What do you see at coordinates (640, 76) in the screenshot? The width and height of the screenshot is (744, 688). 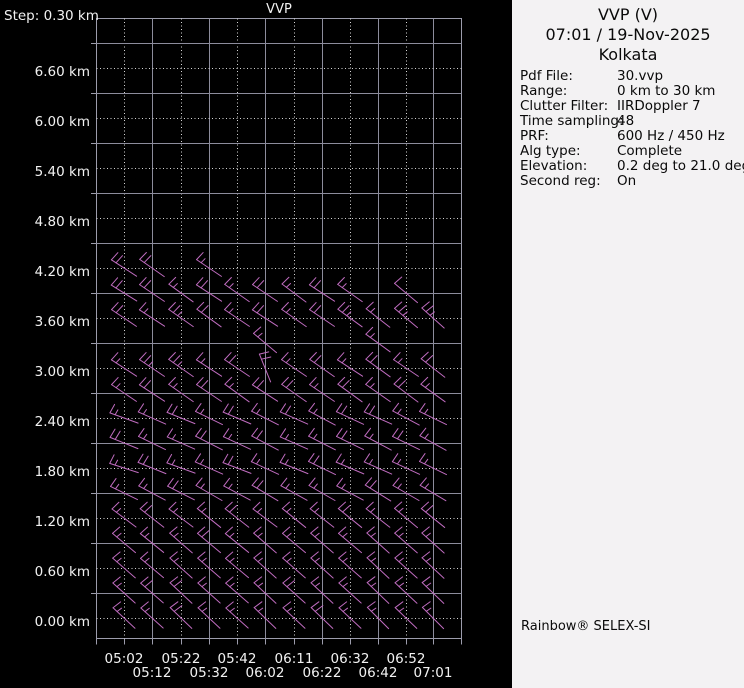 I see `field-value-0: 30.vvp` at bounding box center [640, 76].